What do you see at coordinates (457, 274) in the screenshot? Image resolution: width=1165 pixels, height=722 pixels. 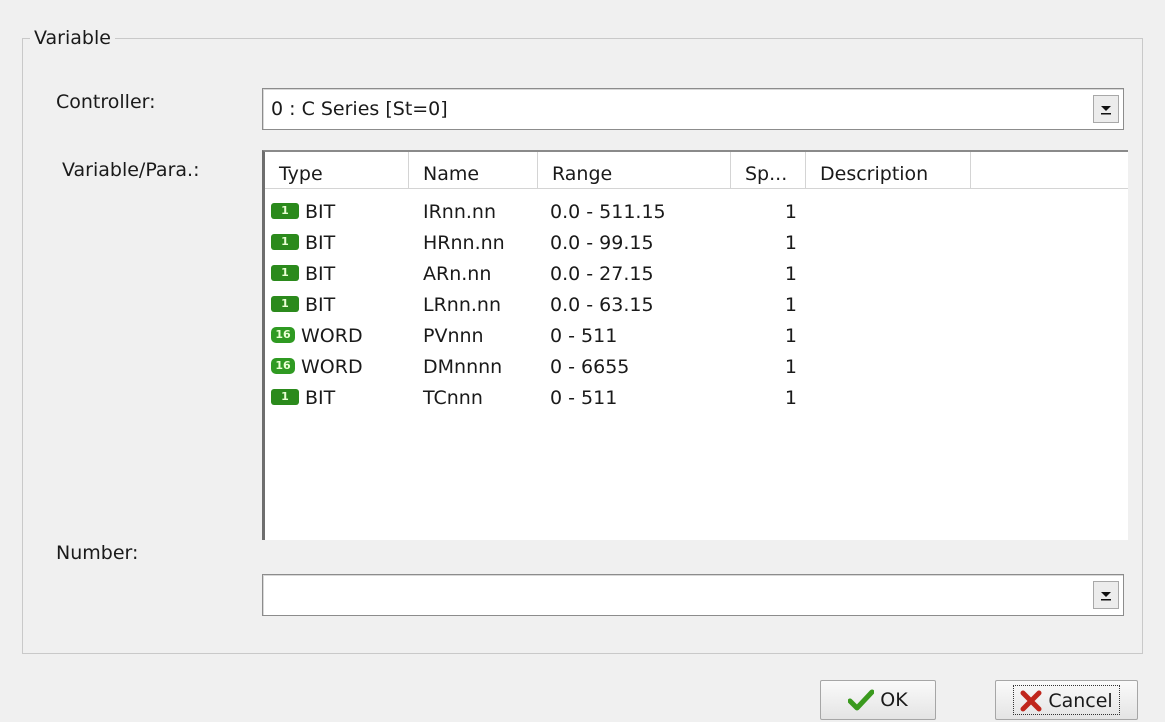 I see `name-cell: ARn.nn` at bounding box center [457, 274].